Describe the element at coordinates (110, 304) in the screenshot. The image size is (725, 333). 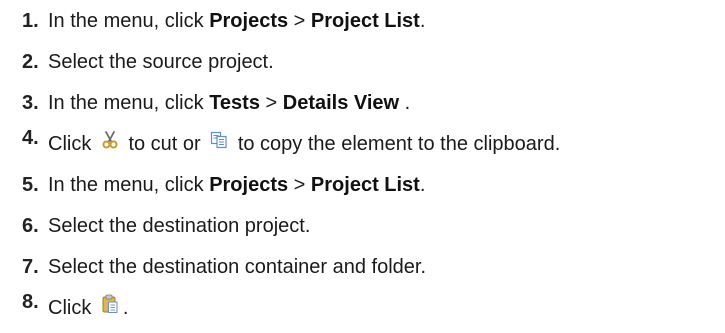
I see `paste-icon` at that location.